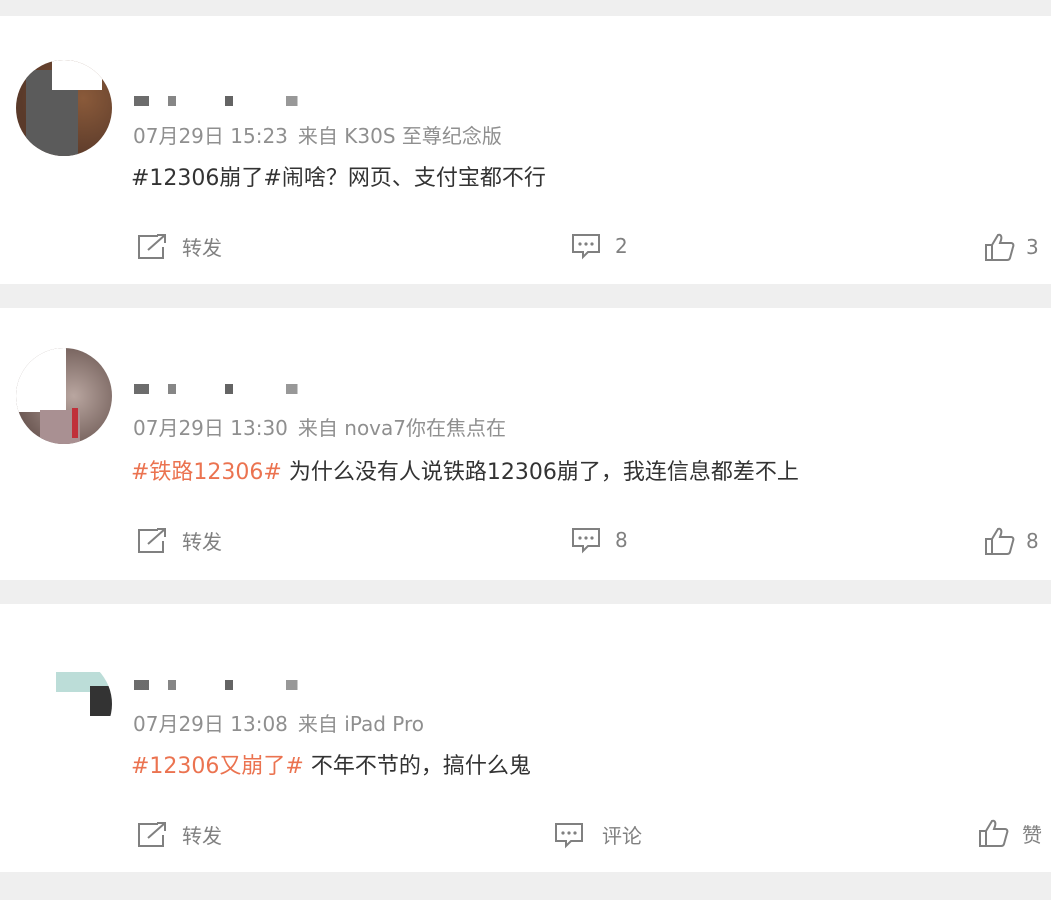 This screenshot has width=1051, height=900. What do you see at coordinates (210, 136) in the screenshot?
I see `post-time: 07月29日 15:23` at bounding box center [210, 136].